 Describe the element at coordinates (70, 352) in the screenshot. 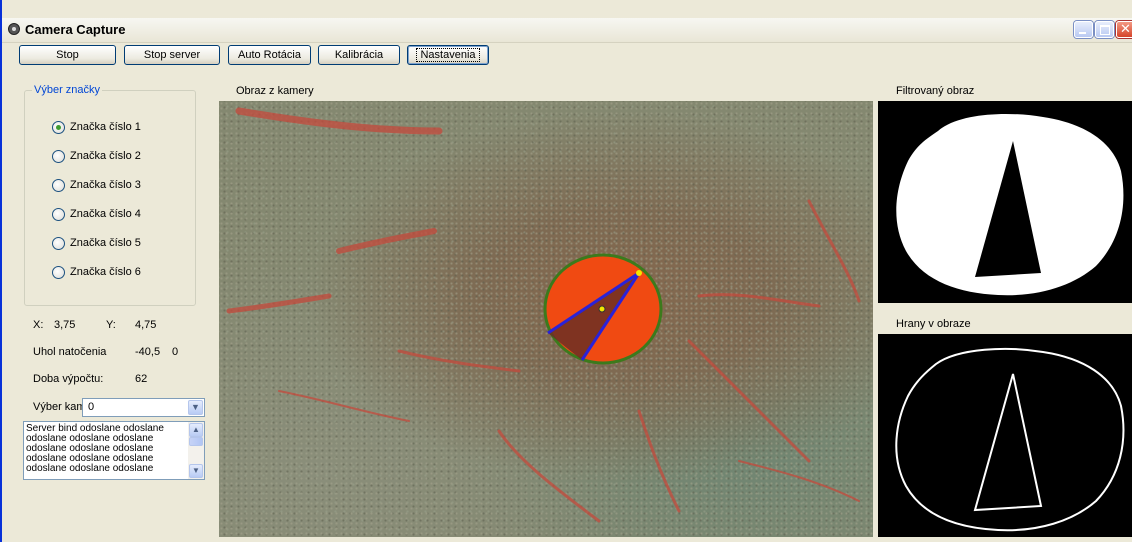

I see `angle-label: Uhol natočenia` at that location.